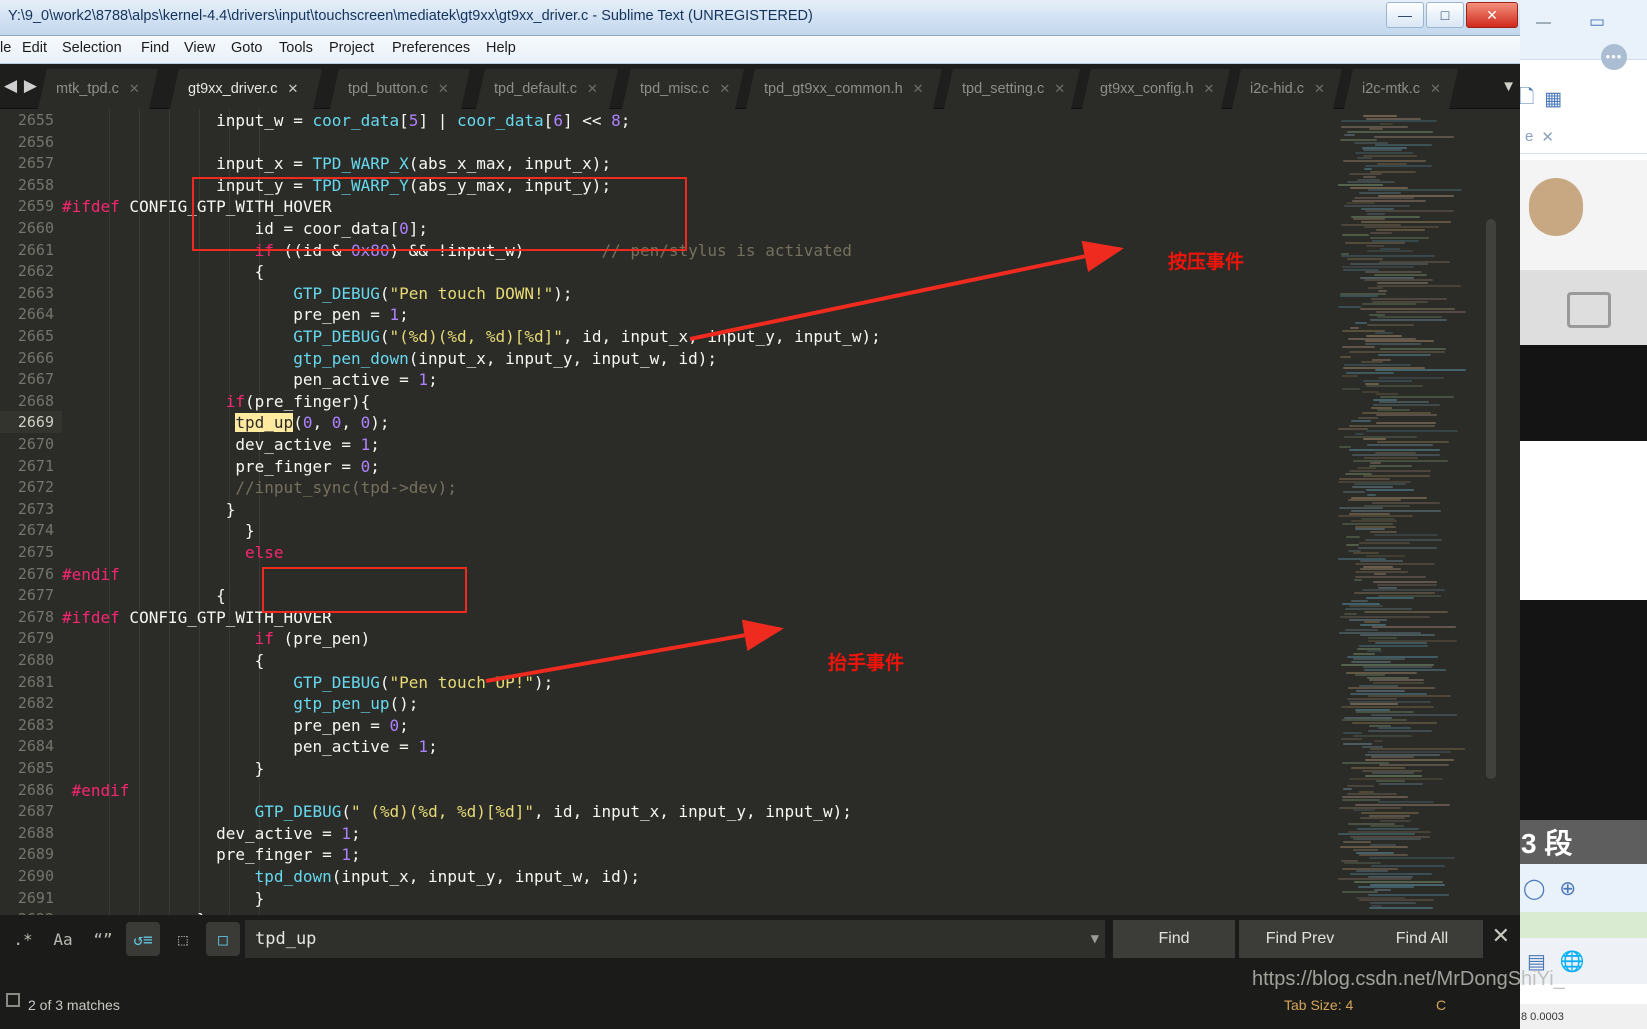  I want to click on find-button-find-prev: Find Prev, so click(1300, 939).